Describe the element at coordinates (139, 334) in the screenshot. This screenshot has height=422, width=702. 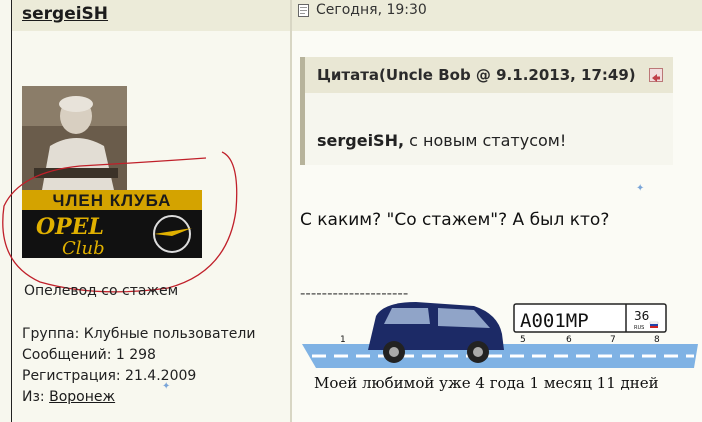
I see `user-group: Группа: Клубные пользователи` at that location.